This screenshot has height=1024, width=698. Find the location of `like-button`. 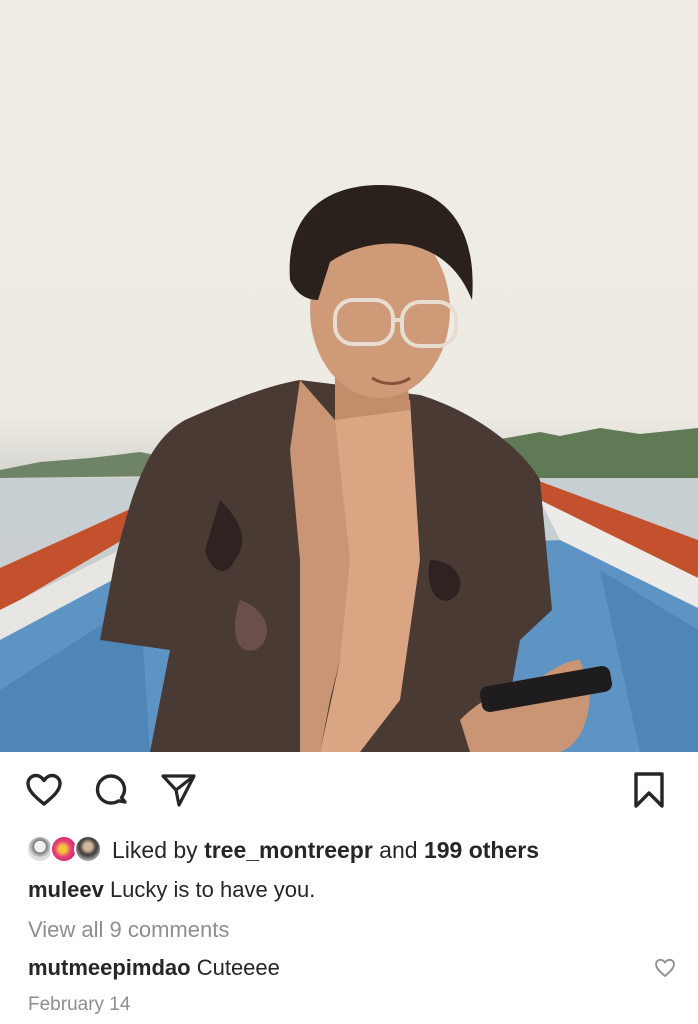

like-button is located at coordinates (44, 792).